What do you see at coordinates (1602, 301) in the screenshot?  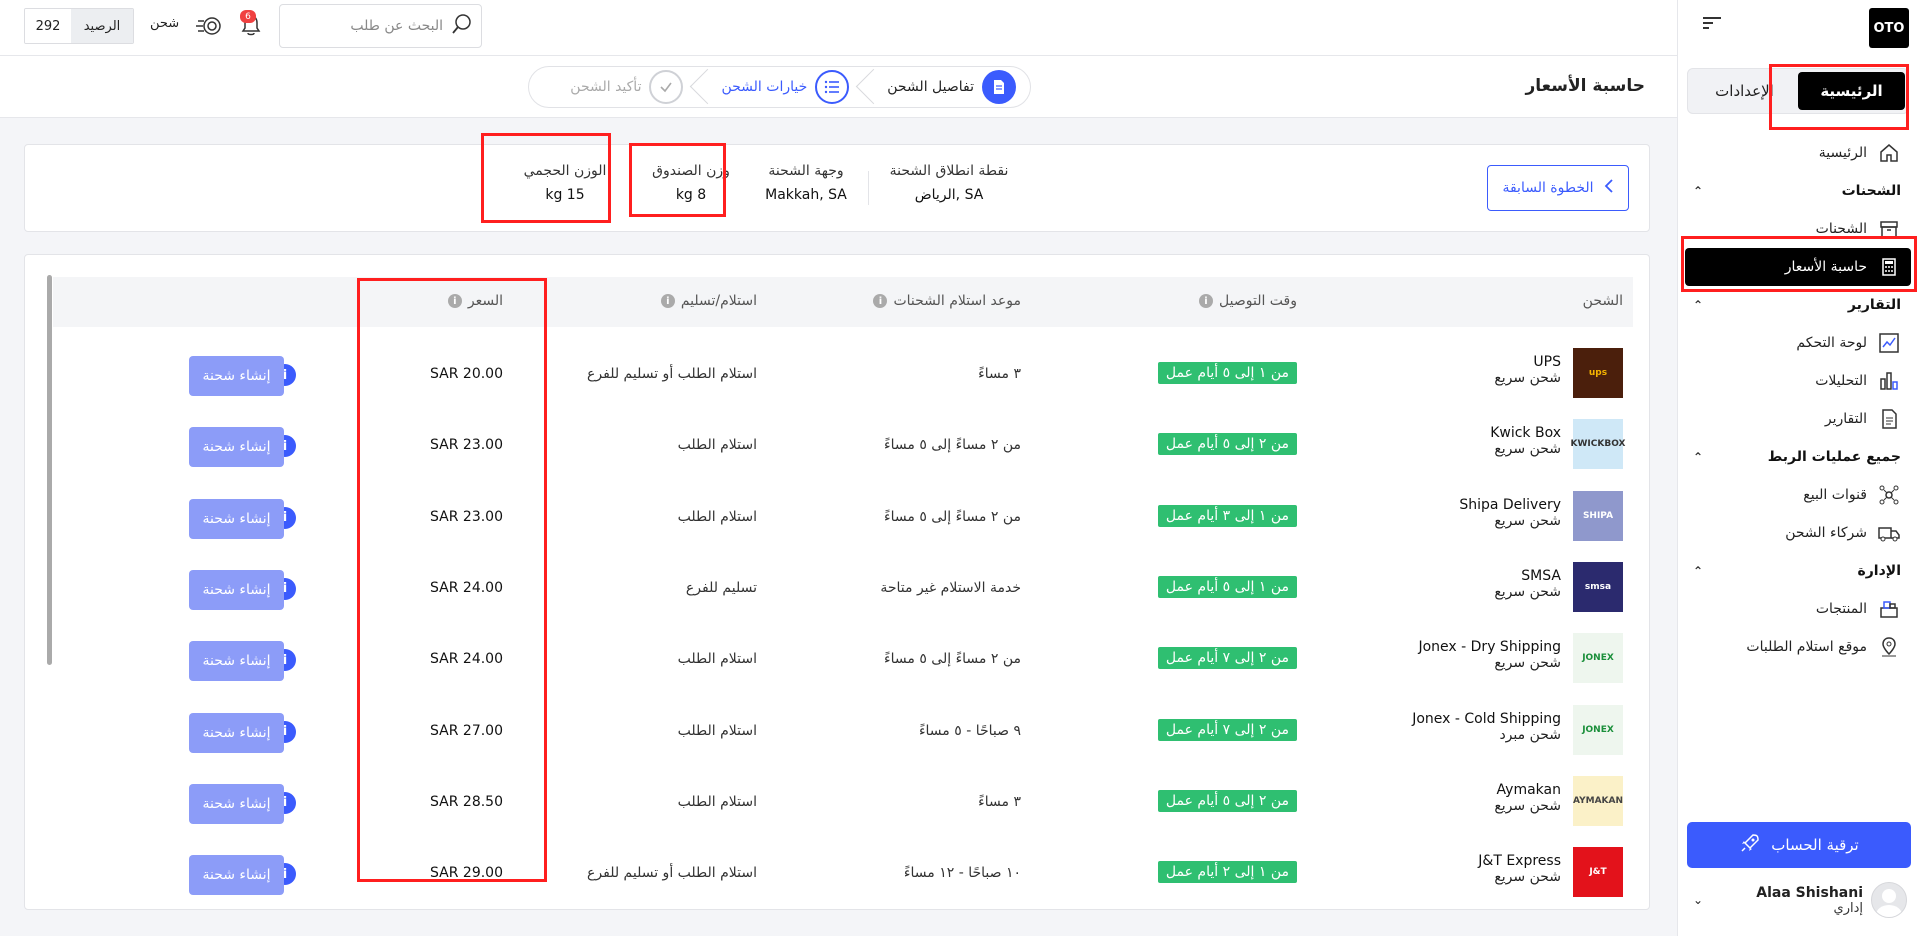 I see `header-label: الشحن` at bounding box center [1602, 301].